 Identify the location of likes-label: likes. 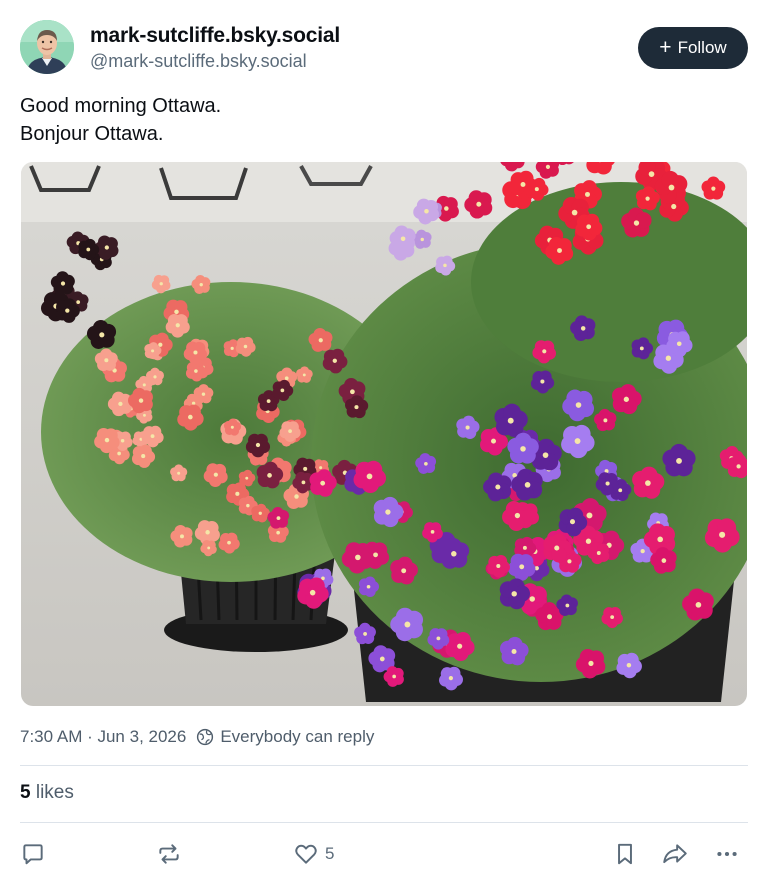
(54, 792).